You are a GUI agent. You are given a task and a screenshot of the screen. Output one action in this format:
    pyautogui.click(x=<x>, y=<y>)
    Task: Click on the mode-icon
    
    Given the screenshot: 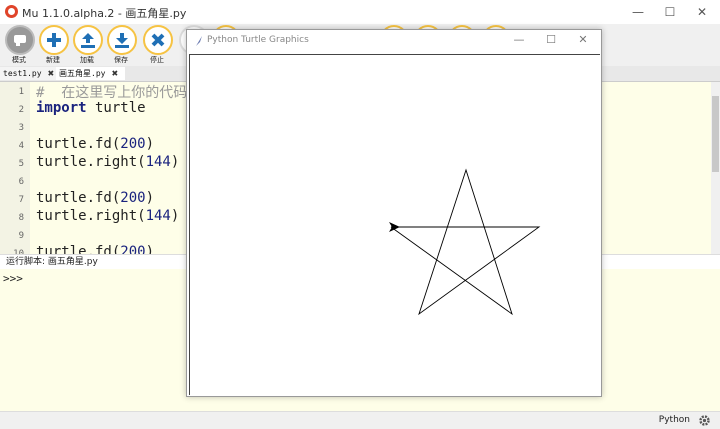 What is the action you would take?
    pyautogui.click(x=20, y=40)
    